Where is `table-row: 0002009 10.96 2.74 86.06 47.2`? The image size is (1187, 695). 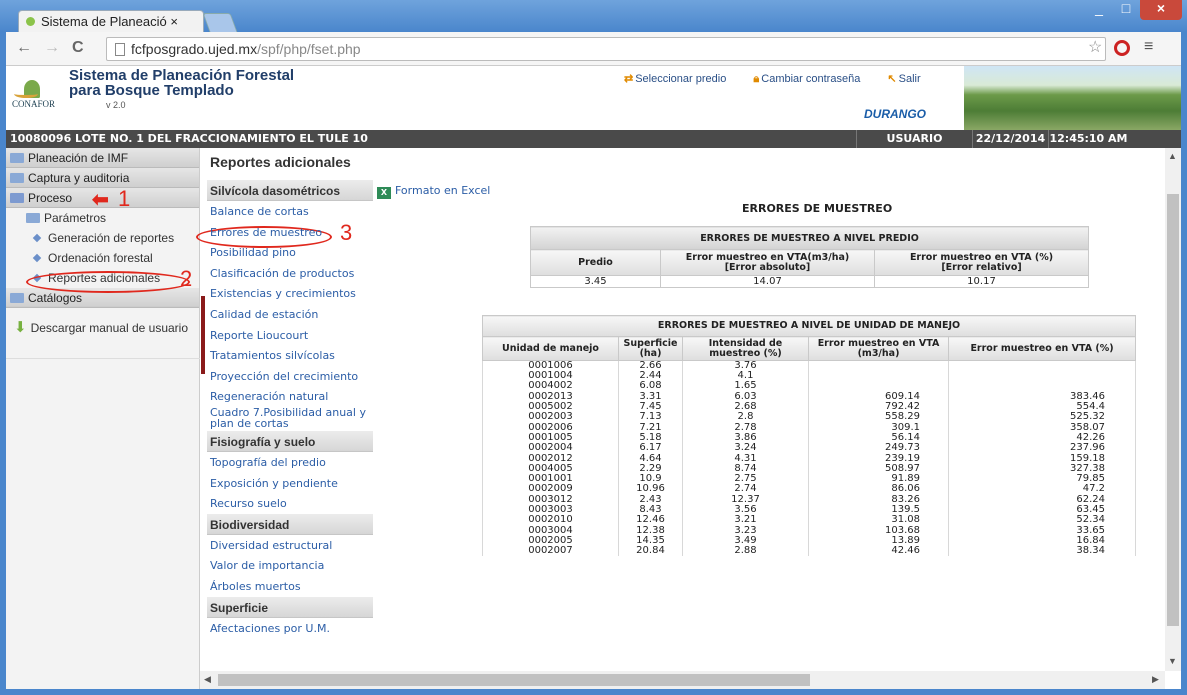
table-row: 0002009 10.96 2.74 86.06 47.2 is located at coordinates (809, 489).